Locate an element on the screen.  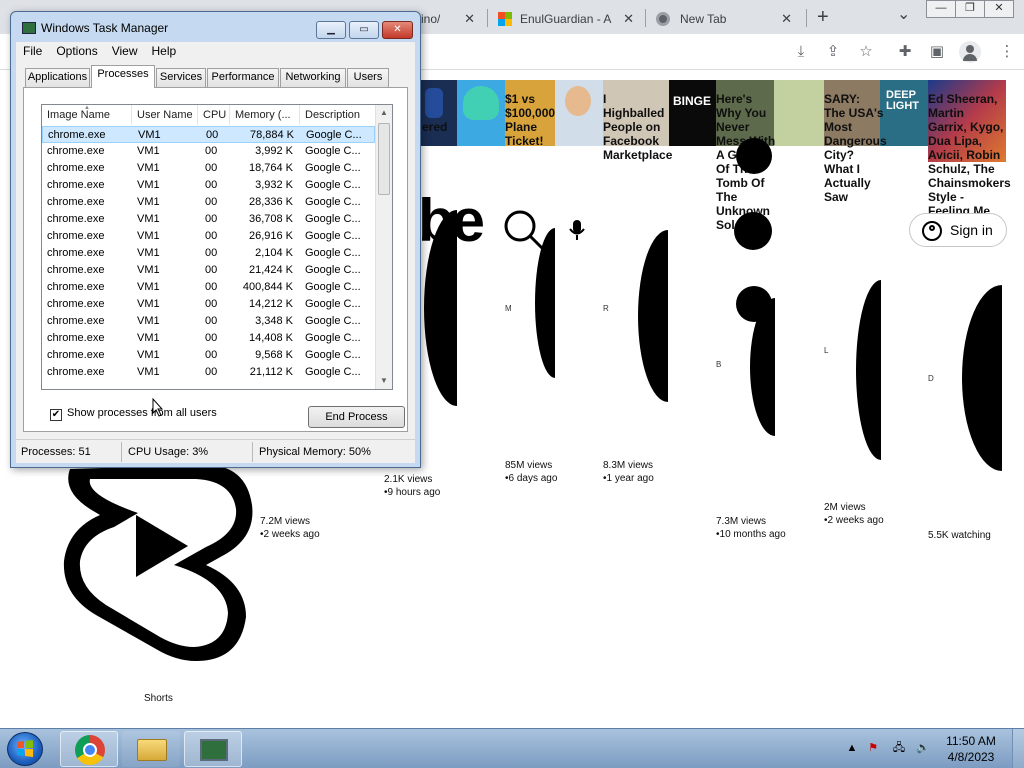
chrome-icon is located at coordinates (90, 750).